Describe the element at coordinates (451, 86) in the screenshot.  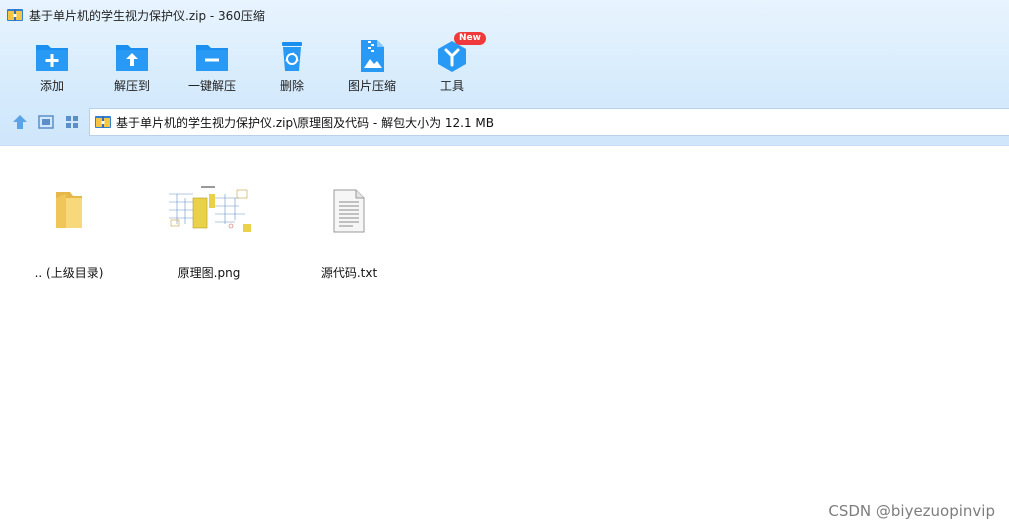
I see `tools-label: 工具` at that location.